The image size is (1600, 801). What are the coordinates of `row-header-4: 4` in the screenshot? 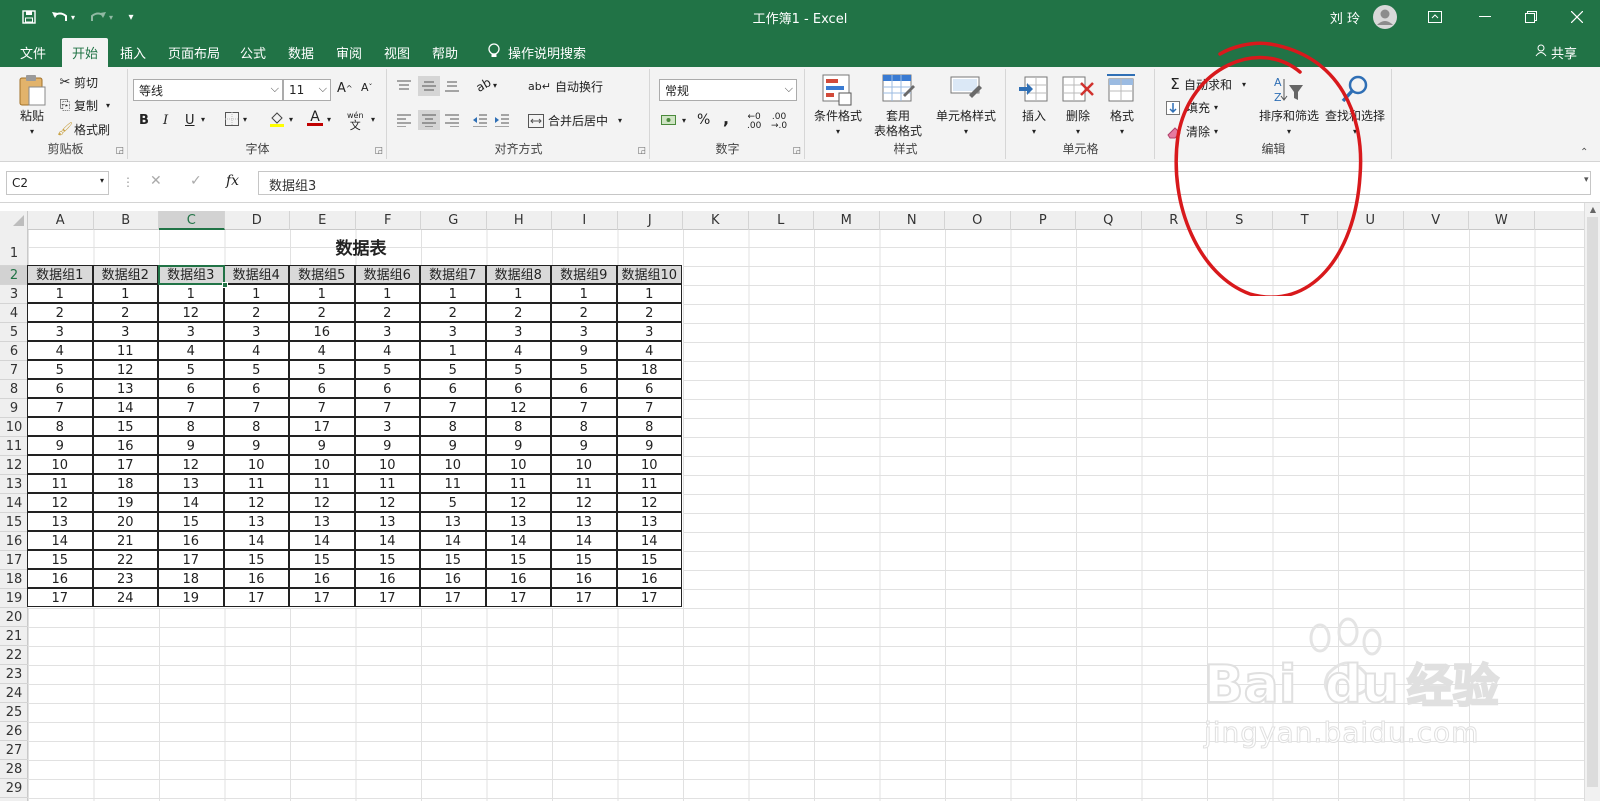 It's located at (14, 313).